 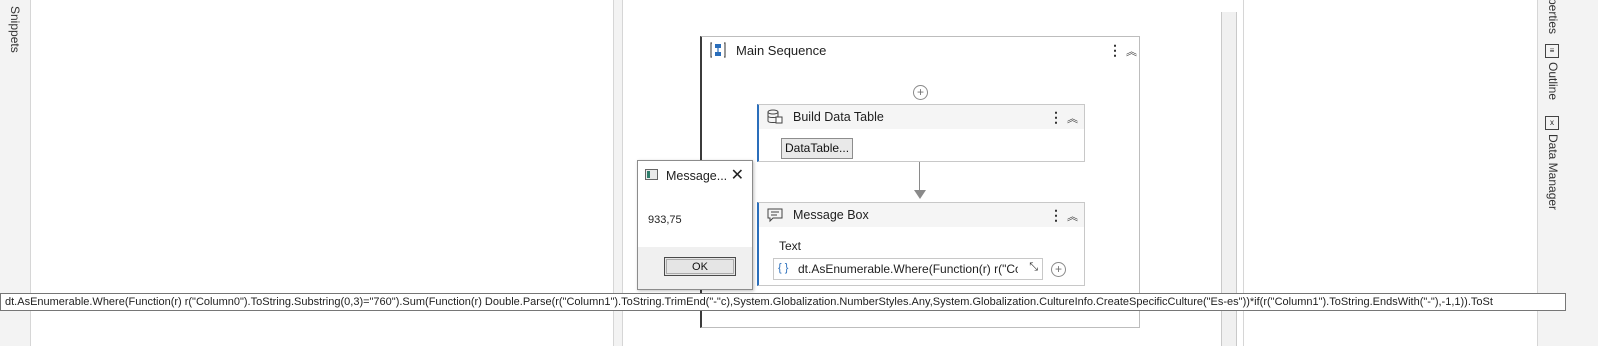 What do you see at coordinates (838, 117) in the screenshot?
I see `activity-title: Build Data Table` at bounding box center [838, 117].